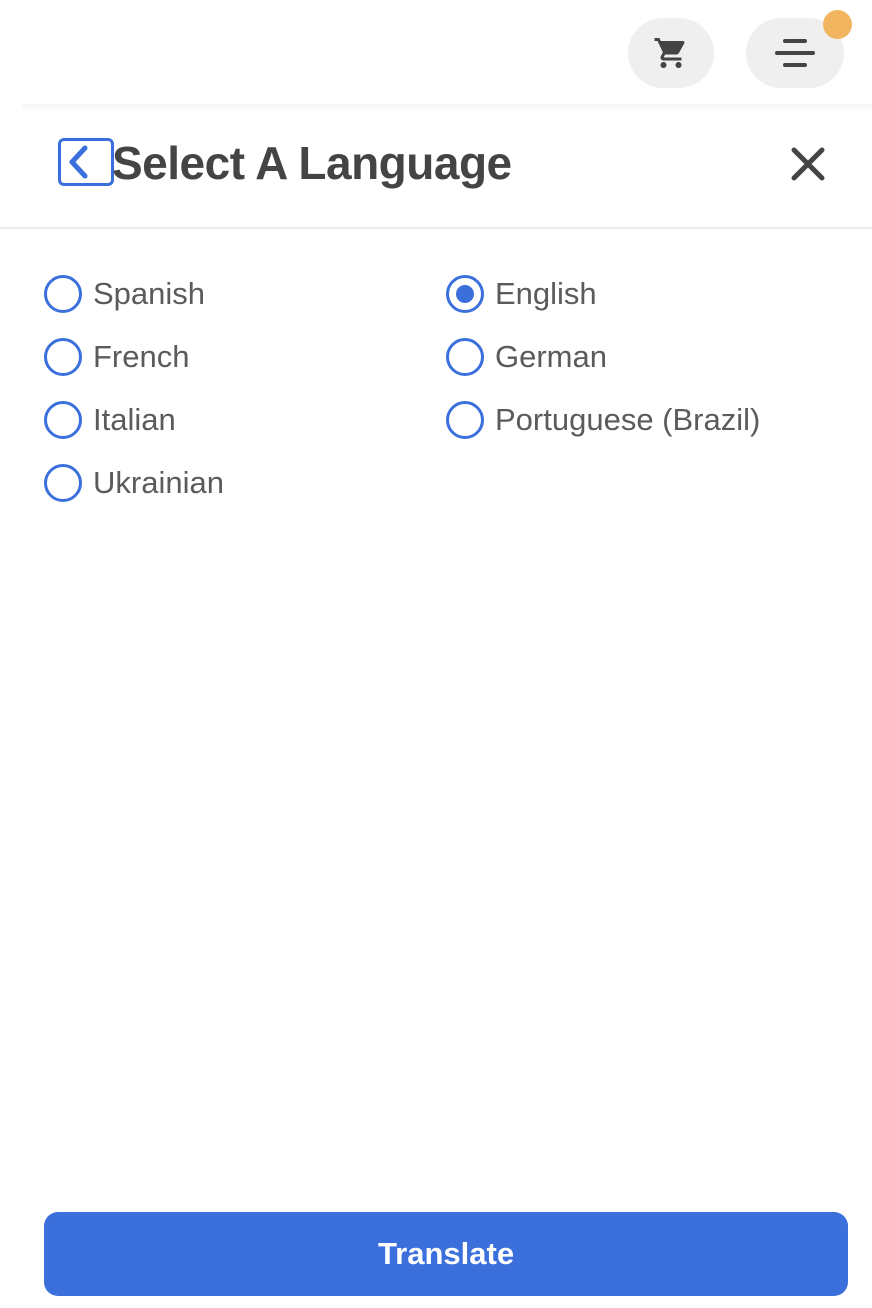 The height and width of the screenshot is (1308, 872). I want to click on top-bar, so click(436, 54).